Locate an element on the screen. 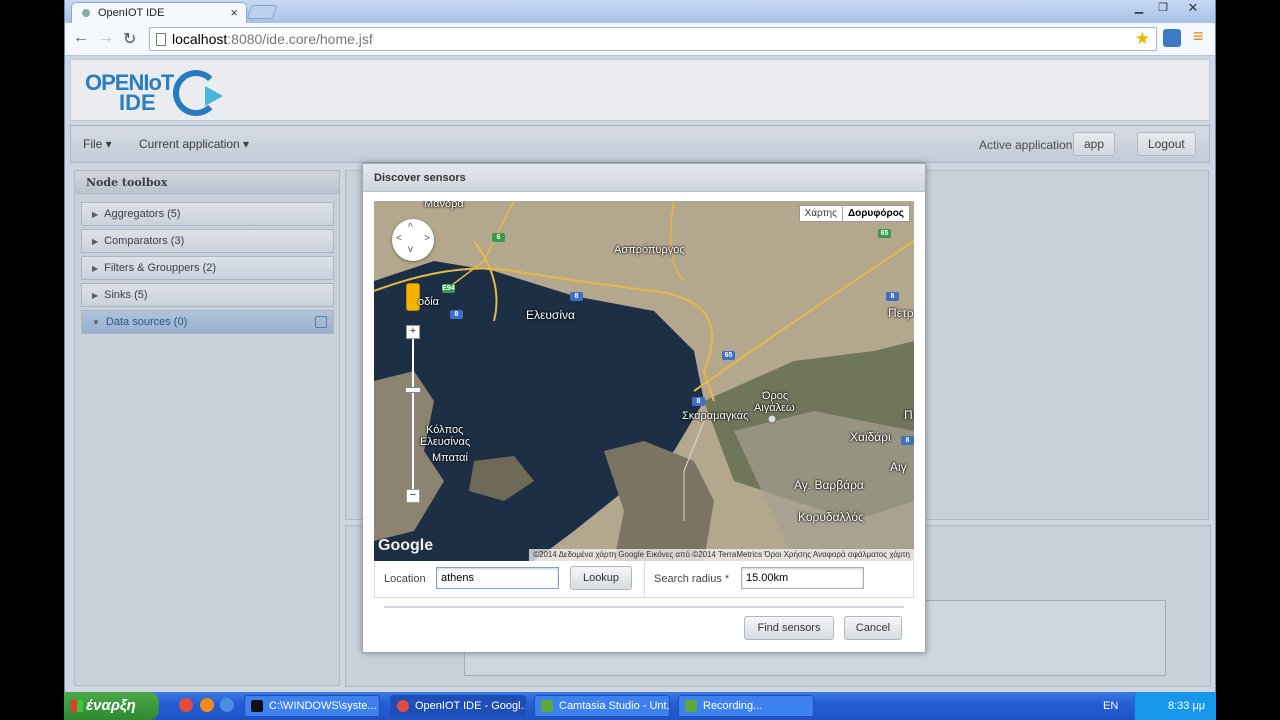  cmd-icon is located at coordinates (257, 706).